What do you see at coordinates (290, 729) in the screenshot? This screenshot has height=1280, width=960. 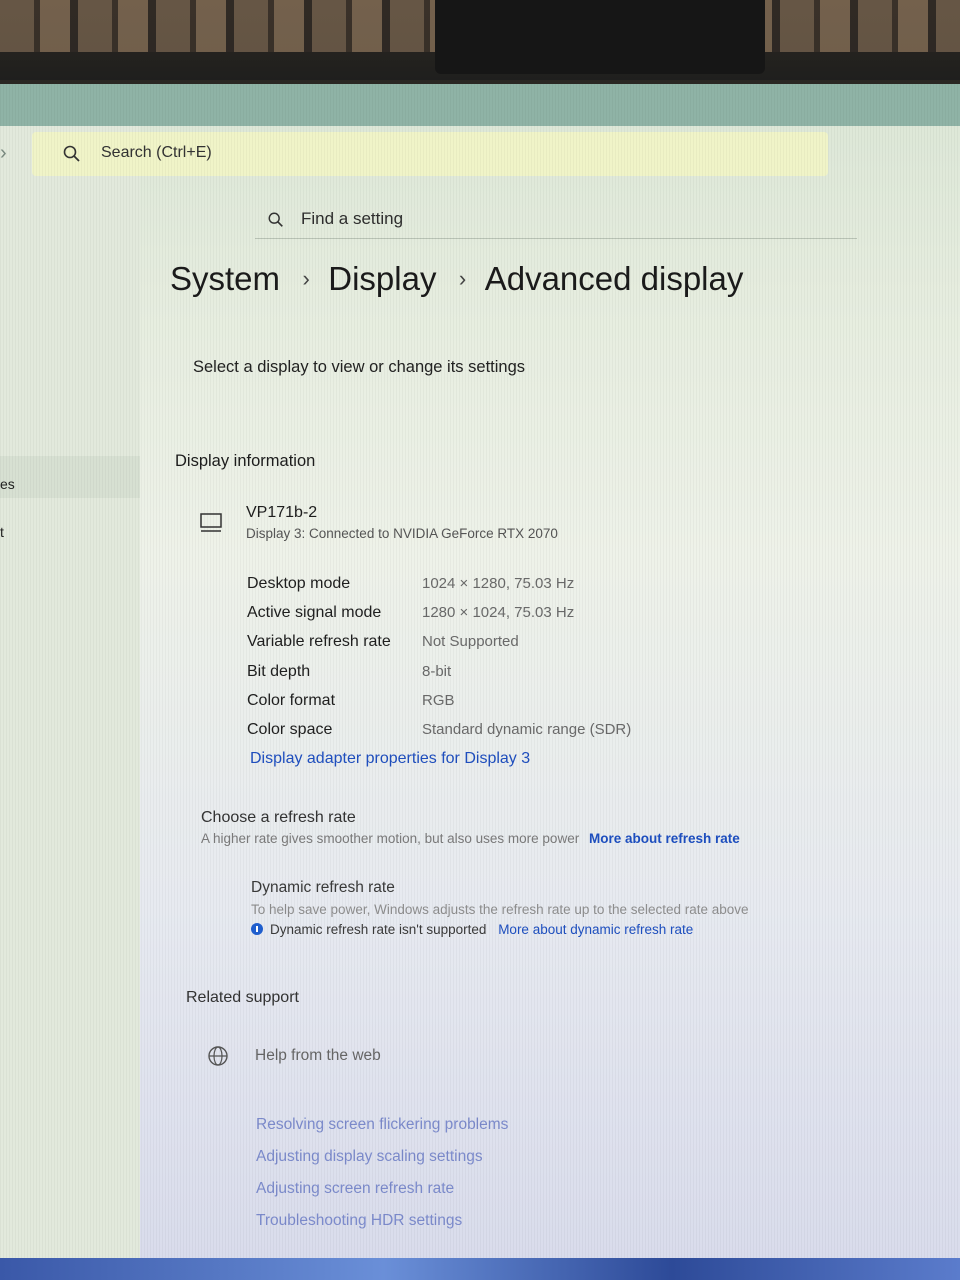 I see `info-label: Color space` at bounding box center [290, 729].